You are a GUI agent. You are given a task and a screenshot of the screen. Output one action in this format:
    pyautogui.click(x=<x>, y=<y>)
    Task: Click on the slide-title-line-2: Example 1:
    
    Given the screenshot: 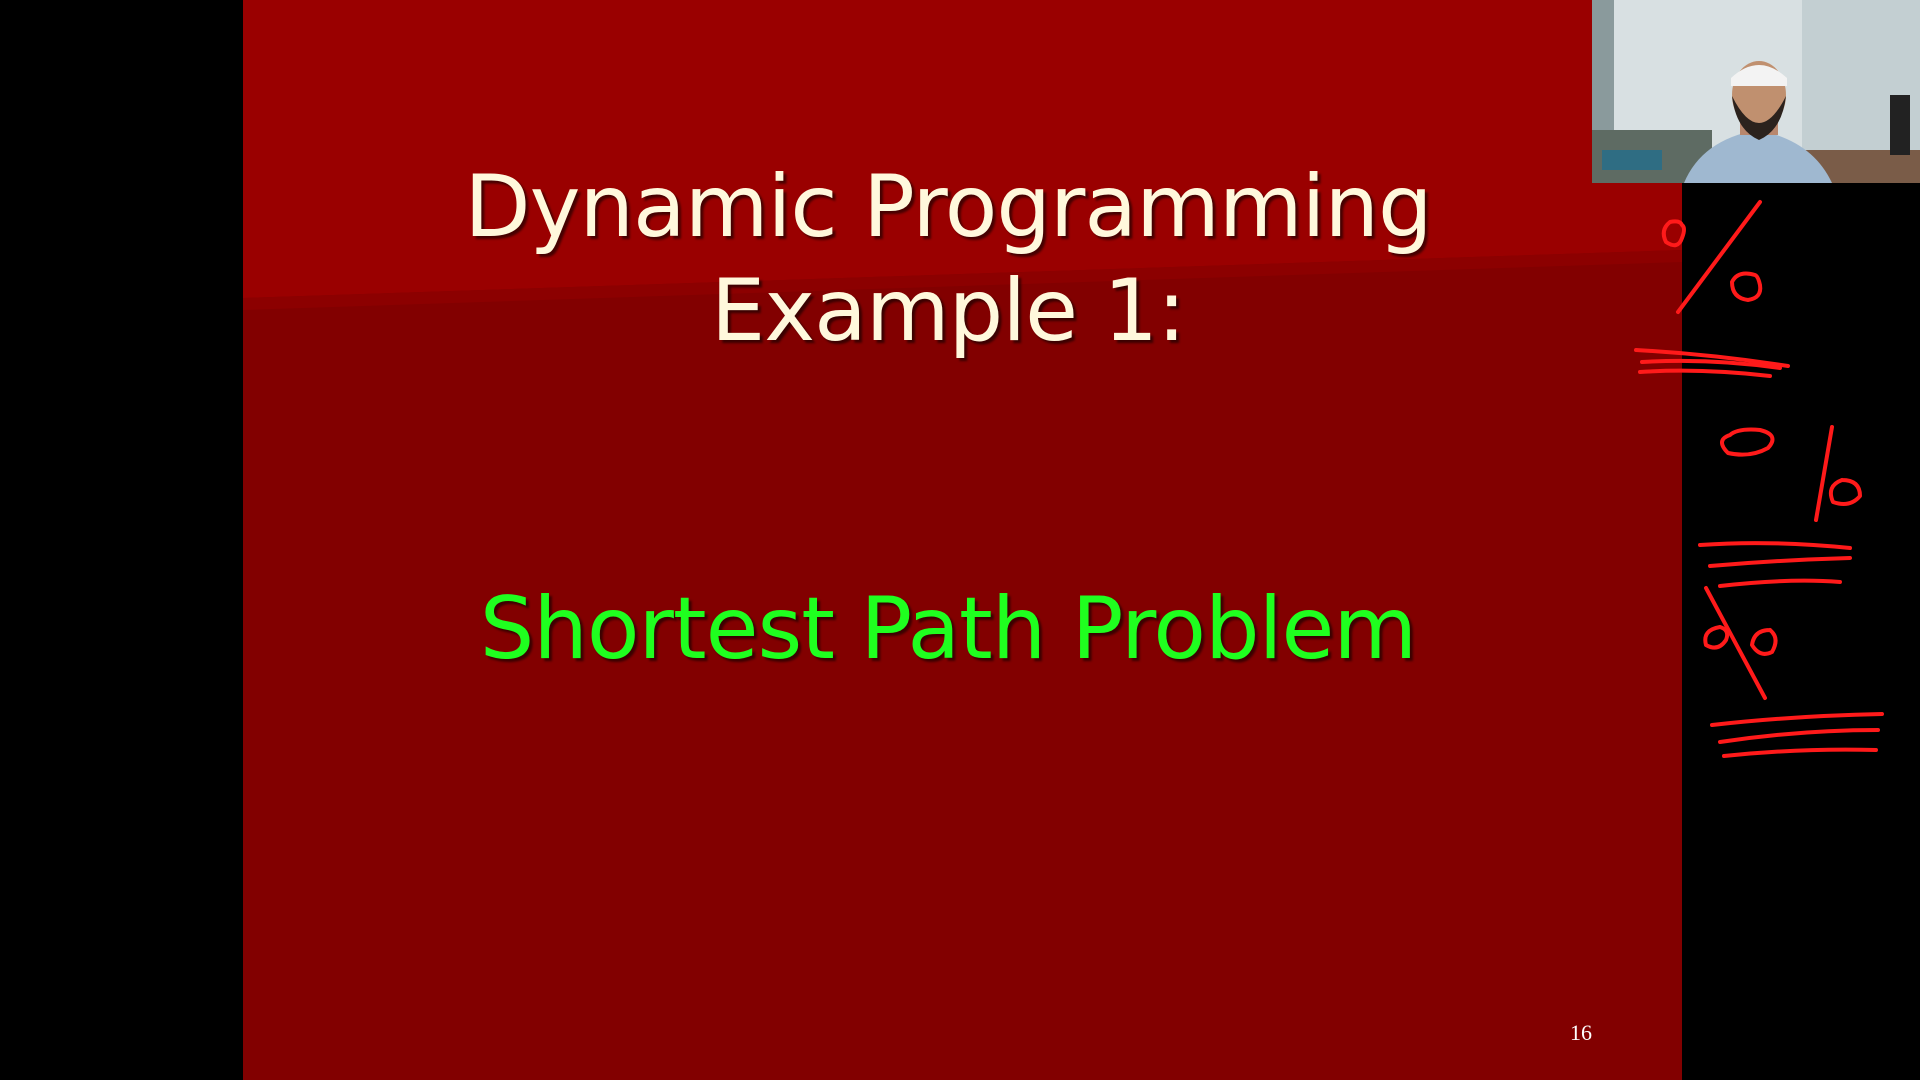 What is the action you would take?
    pyautogui.click(x=948, y=311)
    